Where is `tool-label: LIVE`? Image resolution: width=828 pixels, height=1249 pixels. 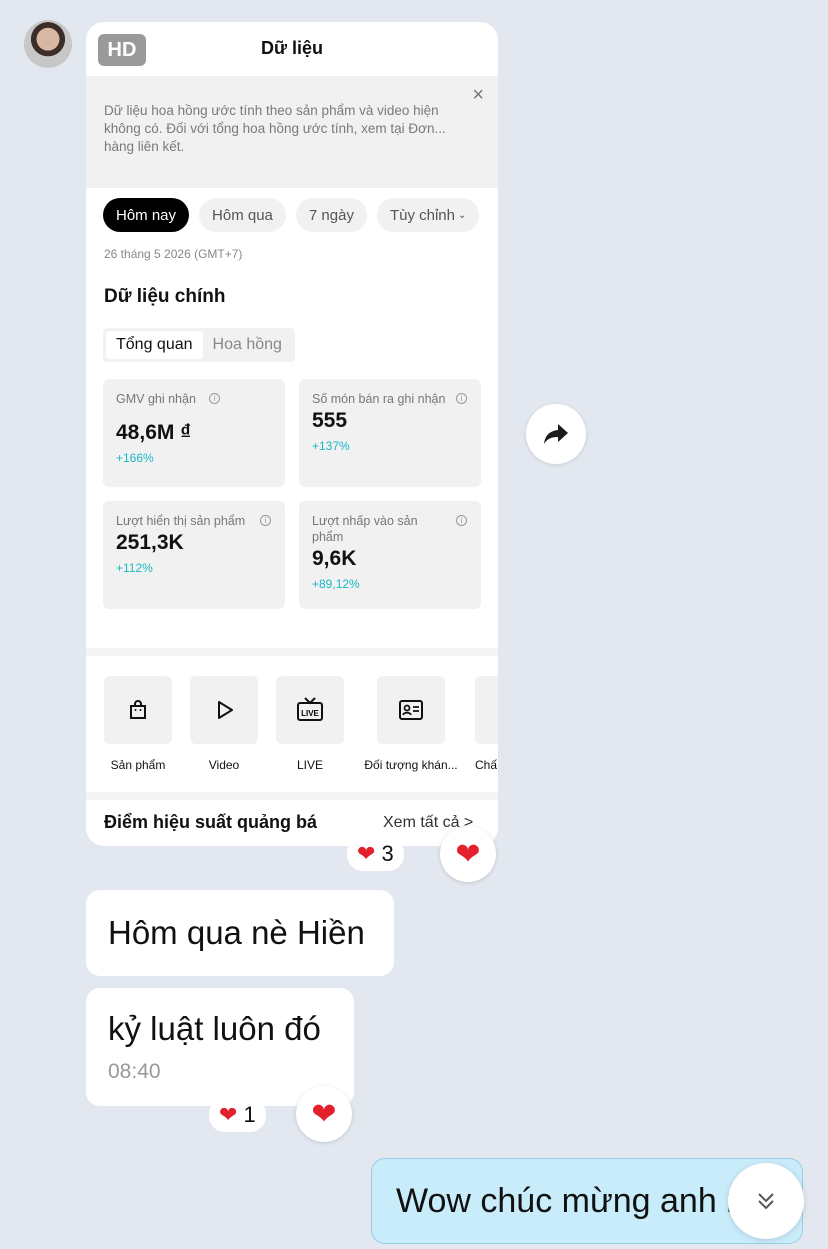 tool-label: LIVE is located at coordinates (309, 765).